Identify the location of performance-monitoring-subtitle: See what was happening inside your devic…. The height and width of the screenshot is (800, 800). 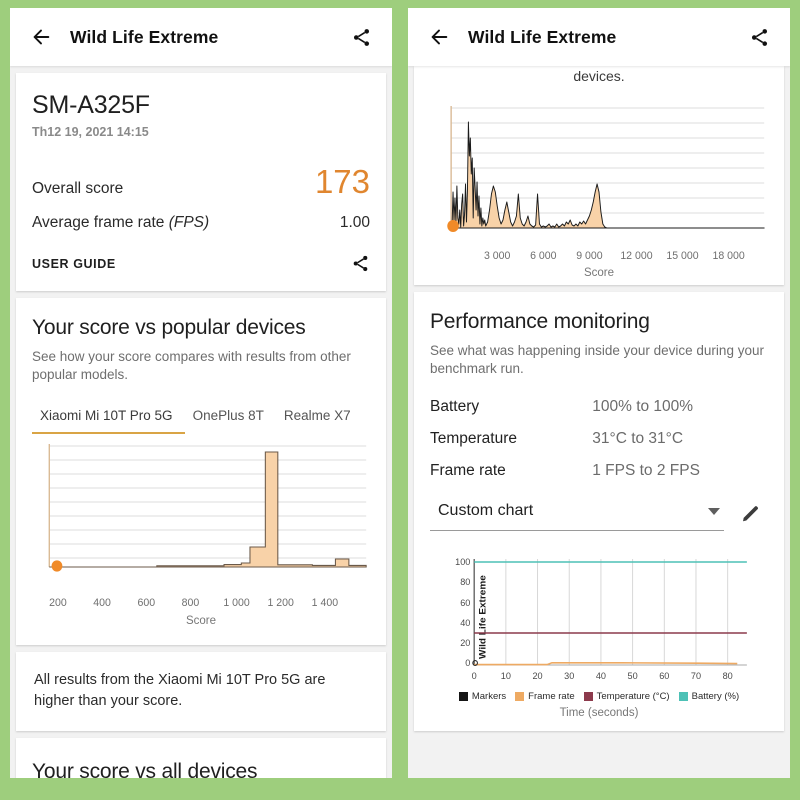
(597, 360).